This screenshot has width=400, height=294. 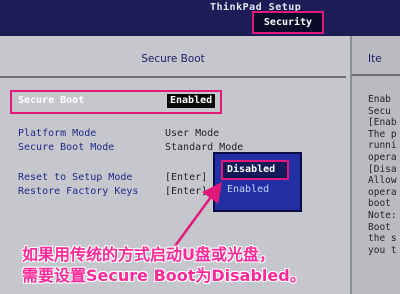 What do you see at coordinates (164, 275) in the screenshot?
I see `annotation-line-2: 需要设置Secure Boot为Disabled。` at bounding box center [164, 275].